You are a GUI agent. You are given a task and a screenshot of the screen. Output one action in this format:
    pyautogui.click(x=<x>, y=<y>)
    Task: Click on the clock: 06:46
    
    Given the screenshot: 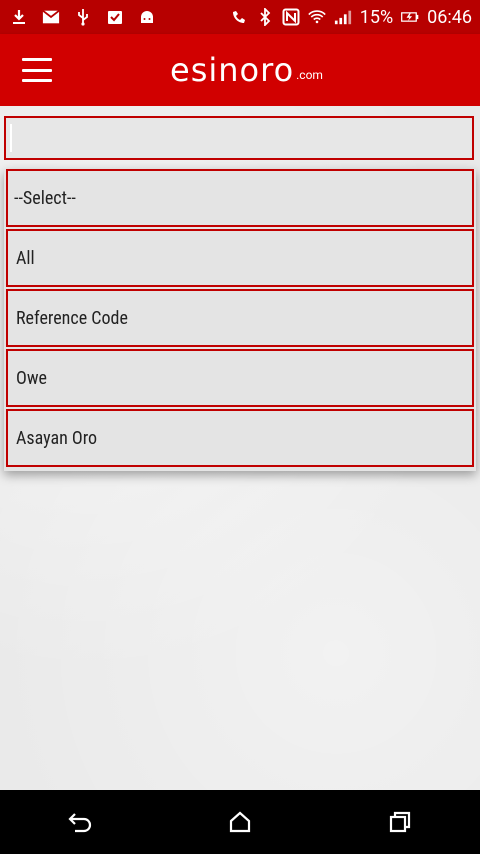 What is the action you would take?
    pyautogui.click(x=449, y=17)
    